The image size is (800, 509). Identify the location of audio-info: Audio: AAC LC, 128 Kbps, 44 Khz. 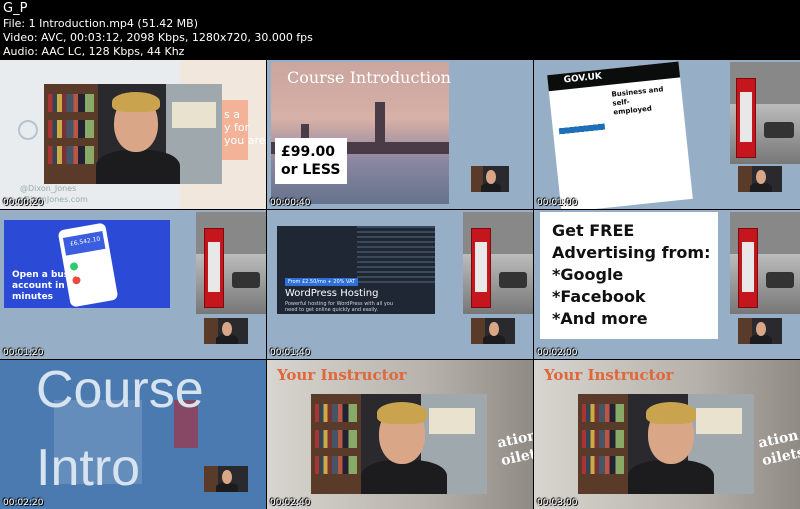
(94, 51).